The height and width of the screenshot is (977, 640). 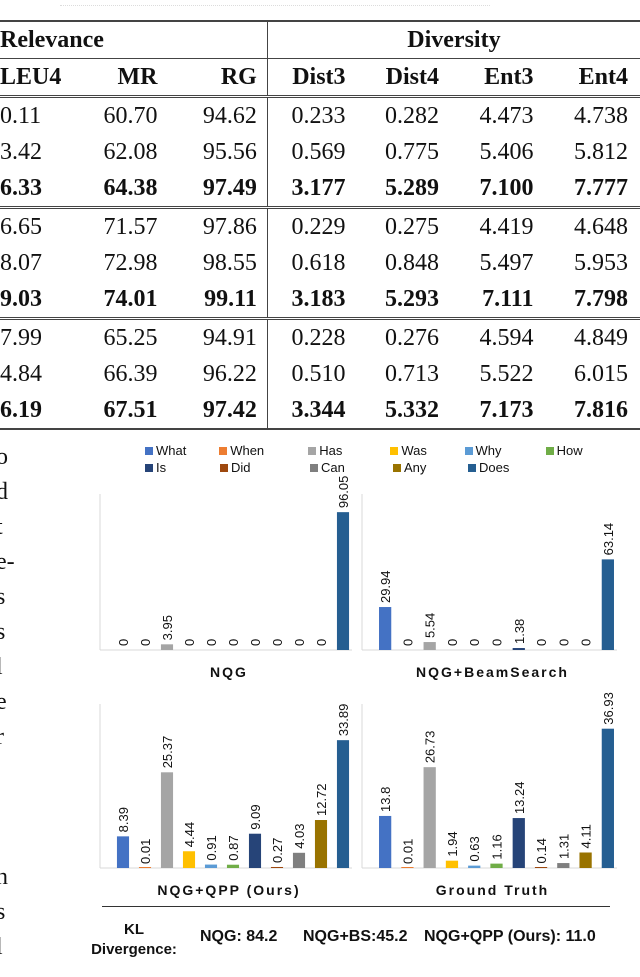 What do you see at coordinates (229, 890) in the screenshot?
I see `chart-title: NQG+QPP (Ours)` at bounding box center [229, 890].